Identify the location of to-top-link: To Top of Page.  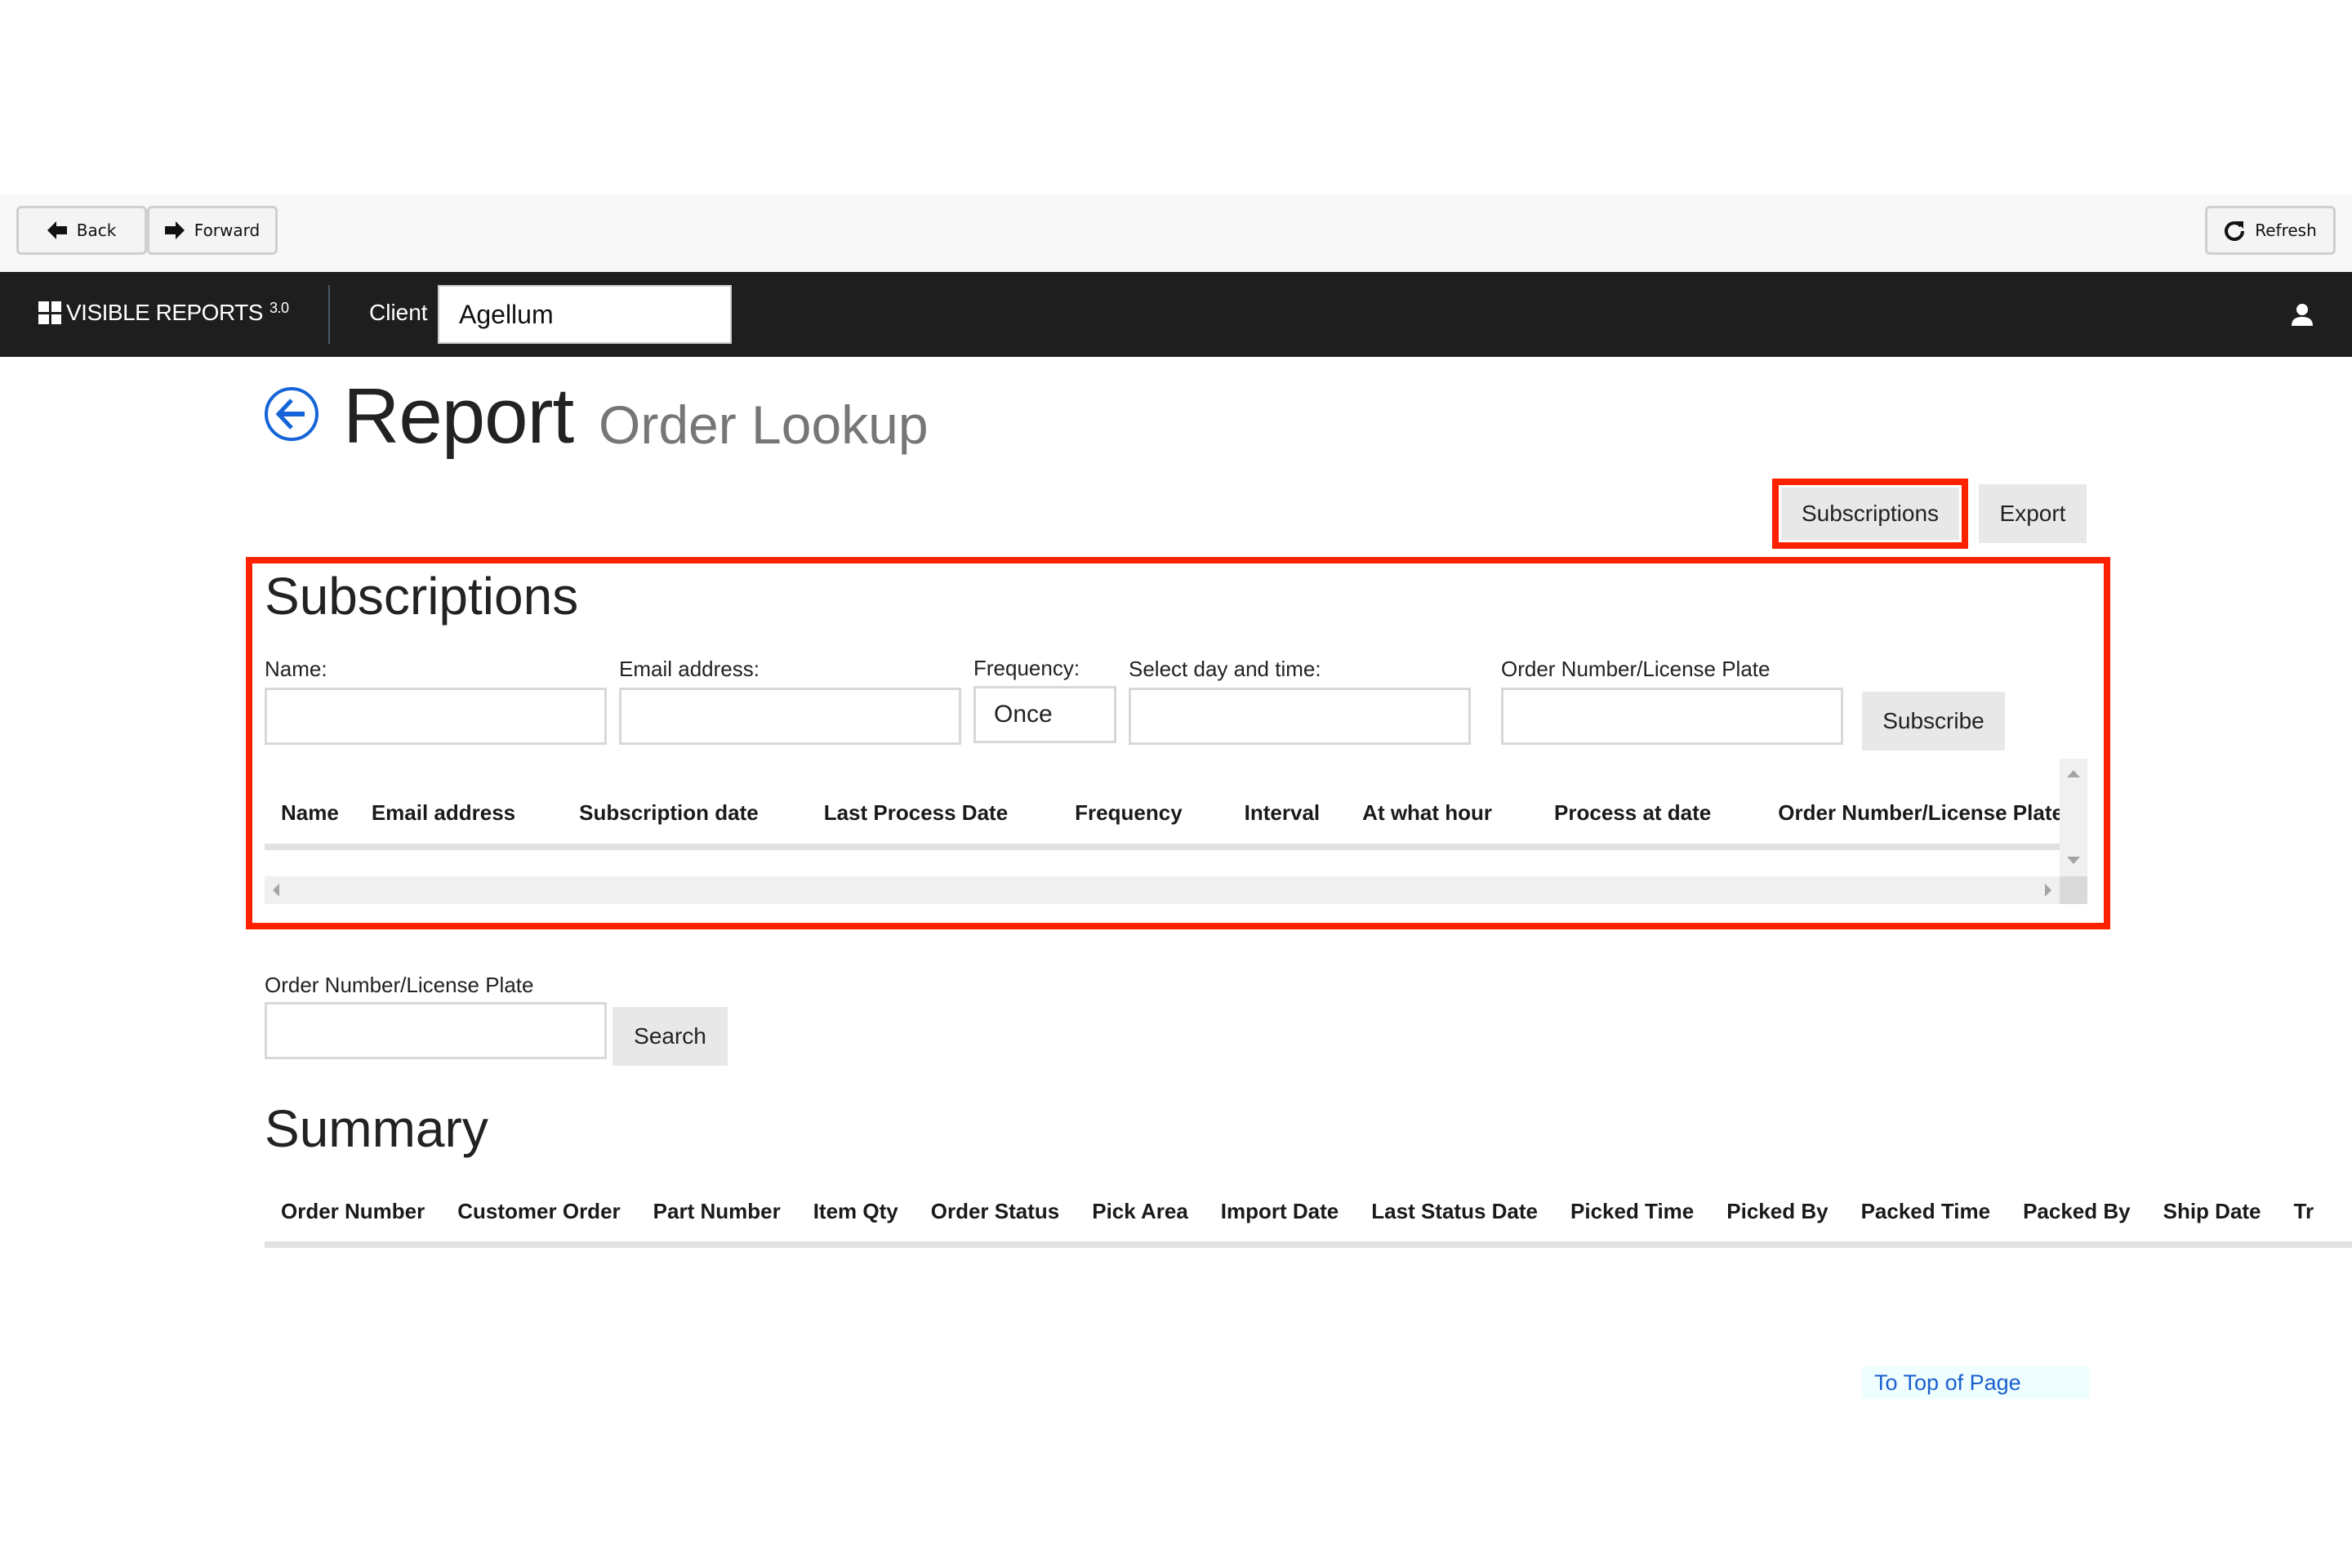
(1975, 1382).